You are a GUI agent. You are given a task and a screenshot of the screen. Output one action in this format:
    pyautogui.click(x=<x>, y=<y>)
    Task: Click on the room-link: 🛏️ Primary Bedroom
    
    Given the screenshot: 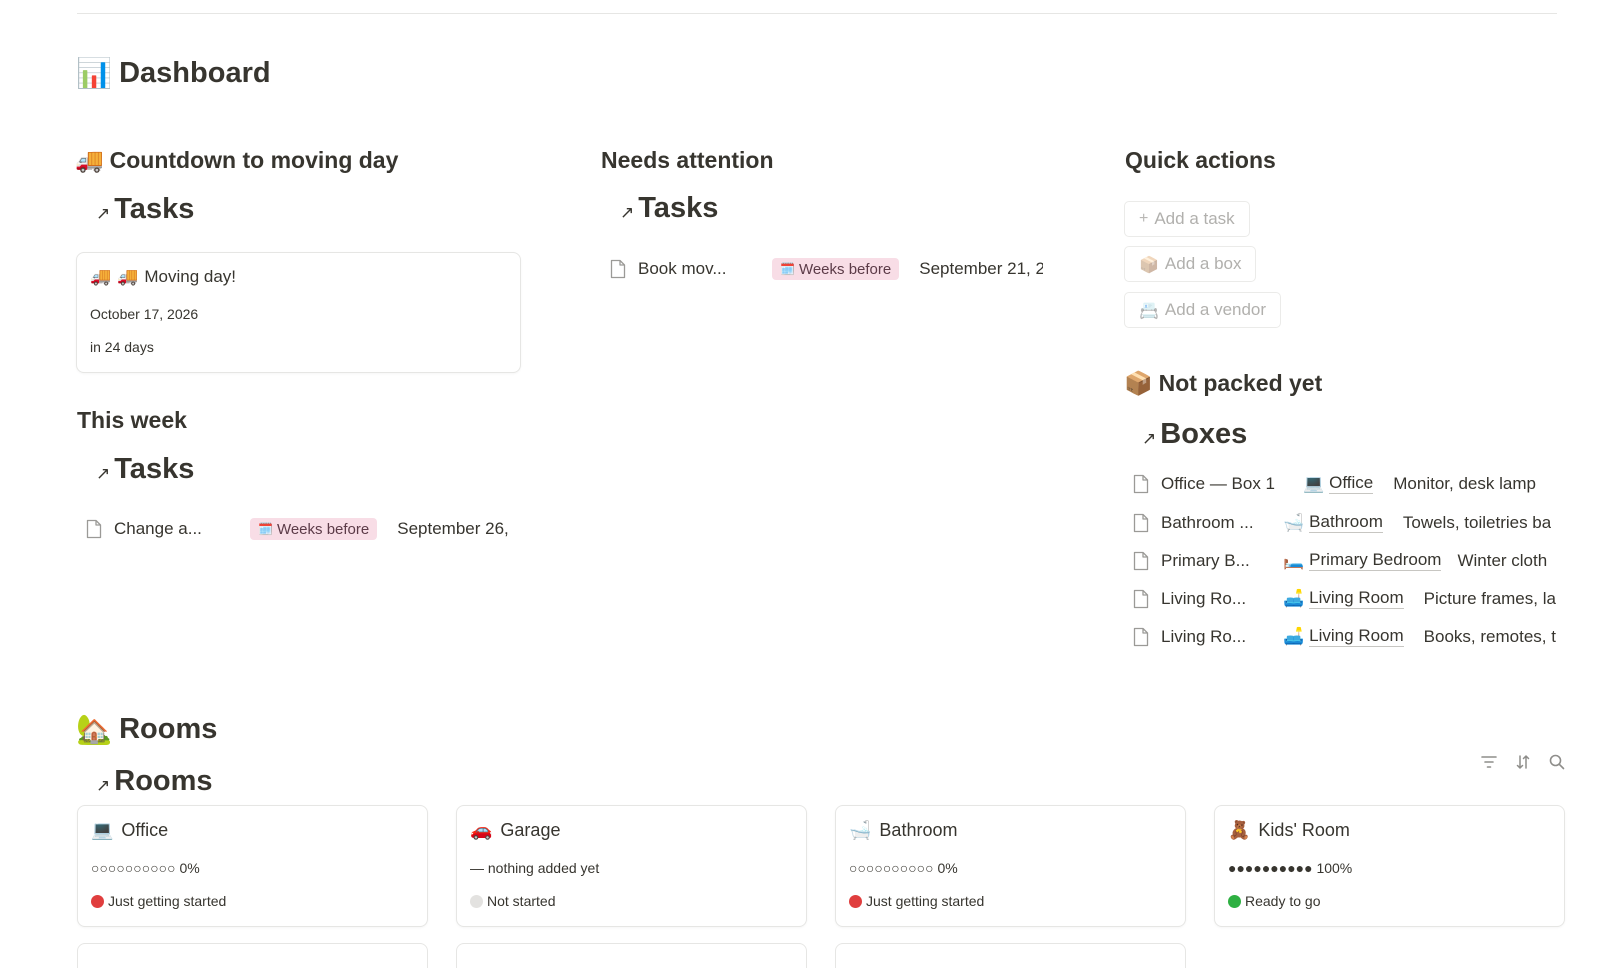 What is the action you would take?
    pyautogui.click(x=1362, y=560)
    